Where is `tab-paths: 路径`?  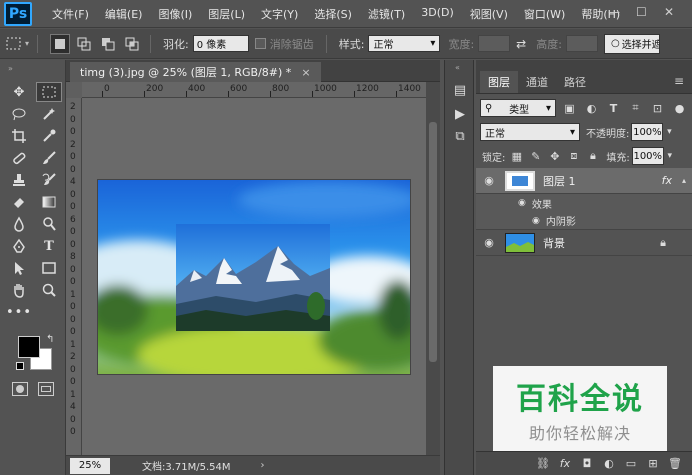
tab-paths: 路径 is located at coordinates (575, 82).